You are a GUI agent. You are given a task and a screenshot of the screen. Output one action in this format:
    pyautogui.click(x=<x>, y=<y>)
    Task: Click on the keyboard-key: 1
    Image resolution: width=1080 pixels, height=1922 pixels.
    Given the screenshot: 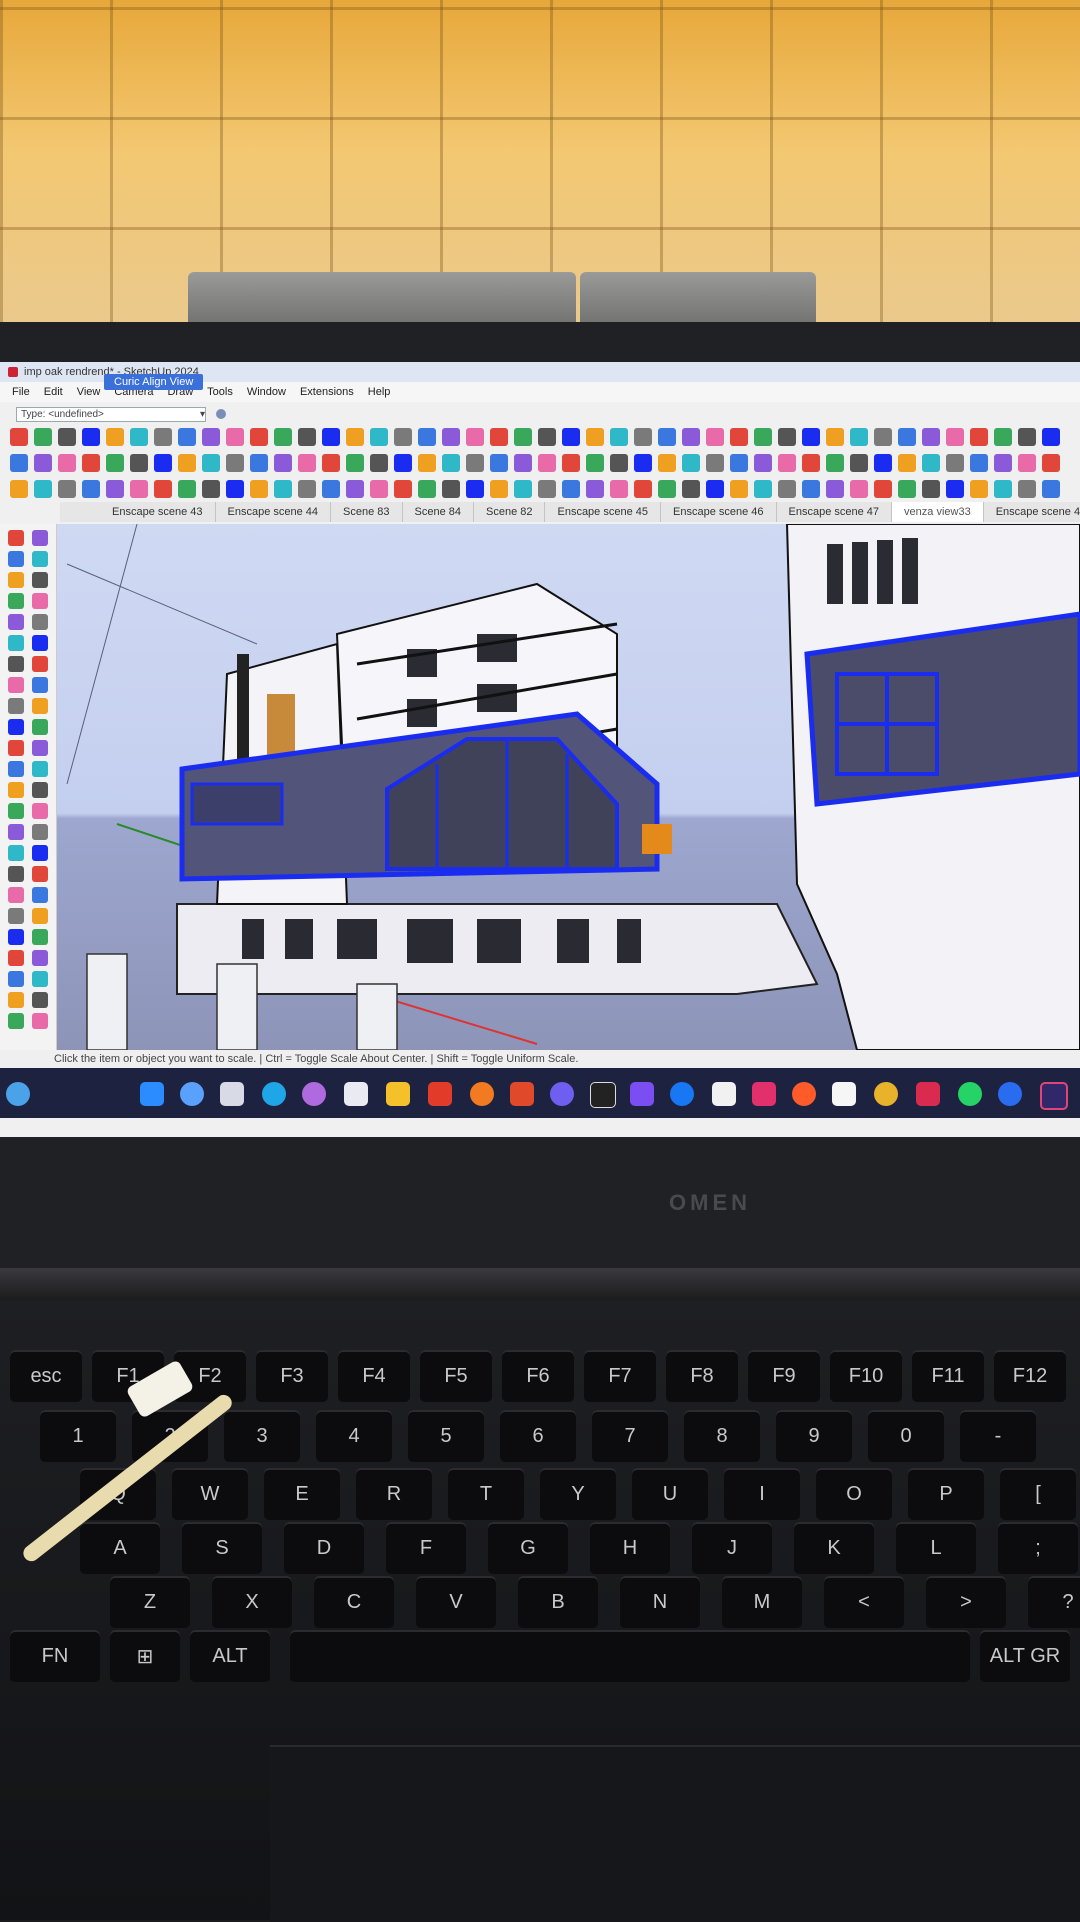 What is the action you would take?
    pyautogui.click(x=78, y=1436)
    